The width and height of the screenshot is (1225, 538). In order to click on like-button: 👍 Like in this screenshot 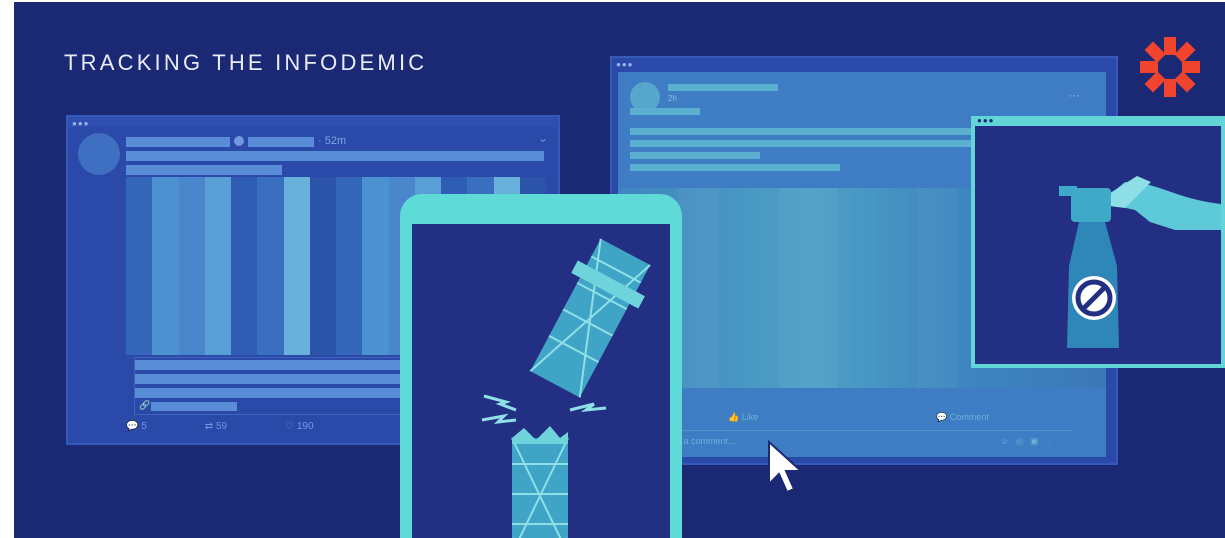, I will do `click(743, 417)`.